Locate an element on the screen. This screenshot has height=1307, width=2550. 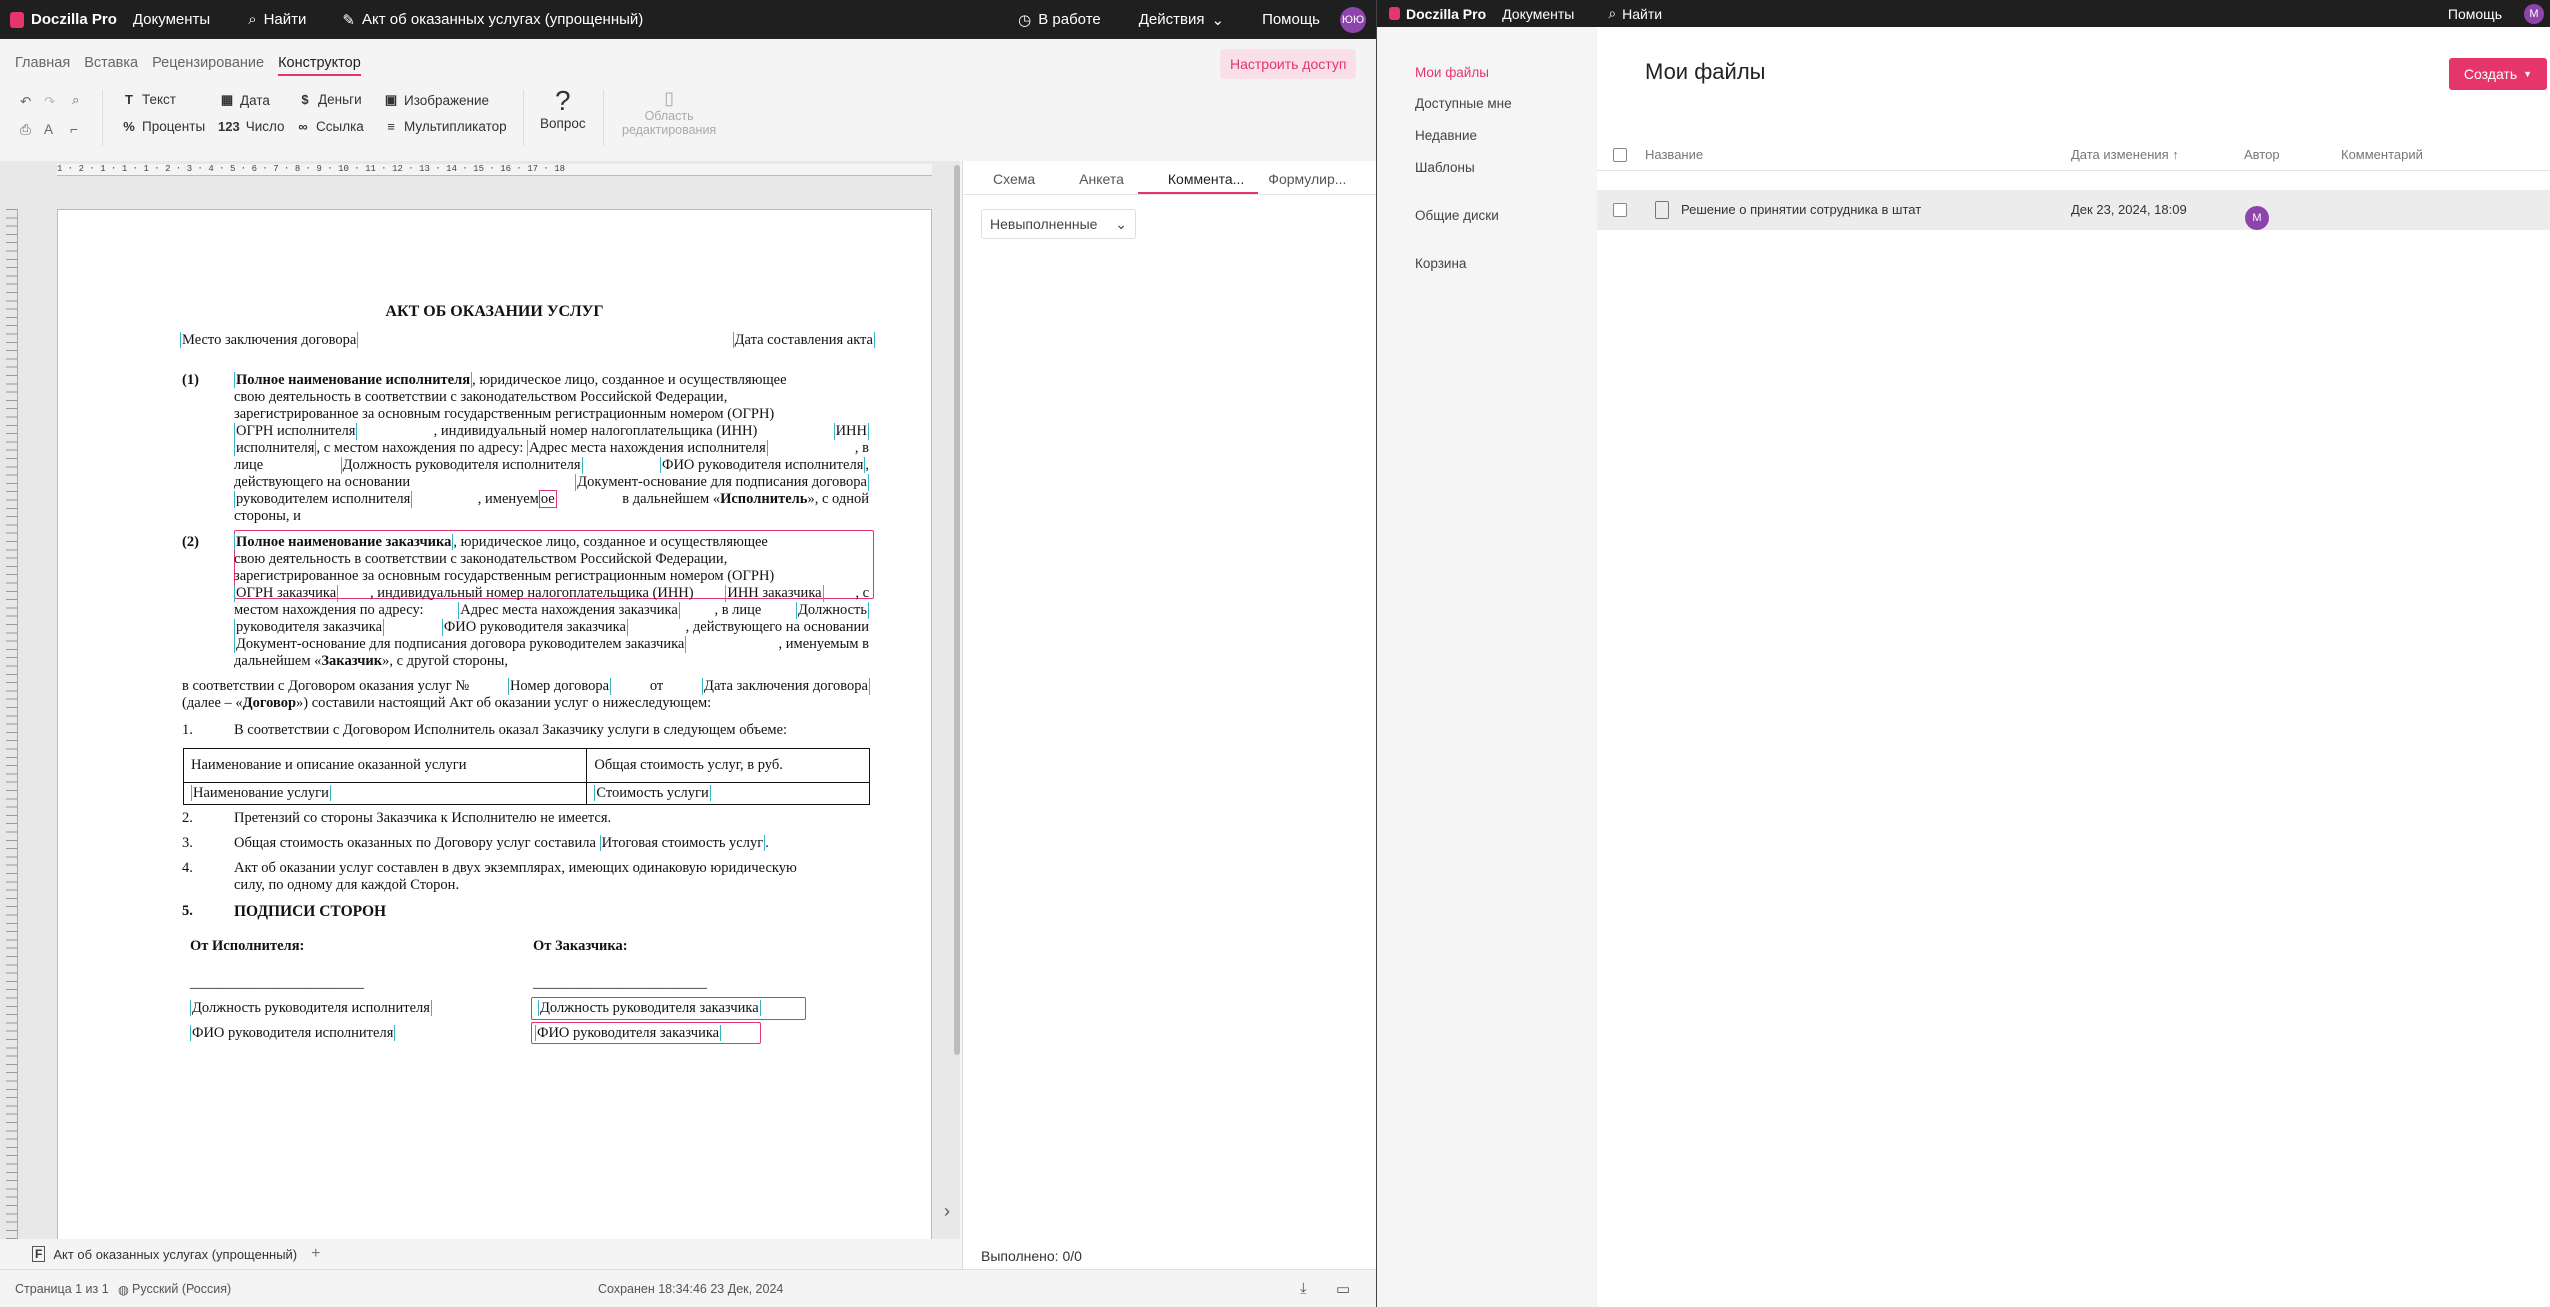
field-cust-address: Адрес места нахождения заказчика is located at coordinates (569, 610).